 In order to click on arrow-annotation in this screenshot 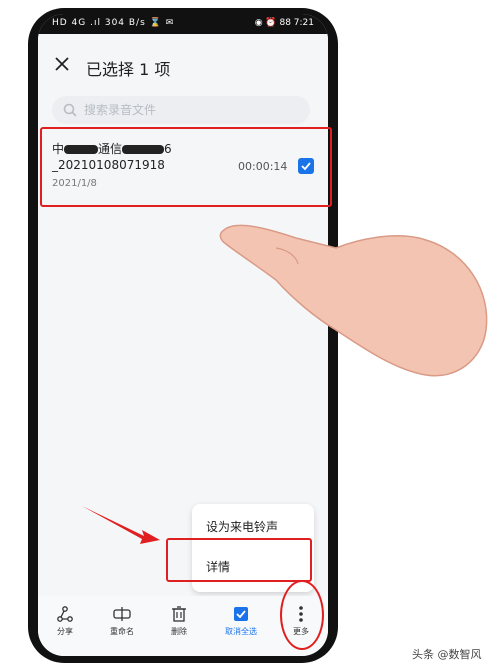, I will do `click(121, 525)`.